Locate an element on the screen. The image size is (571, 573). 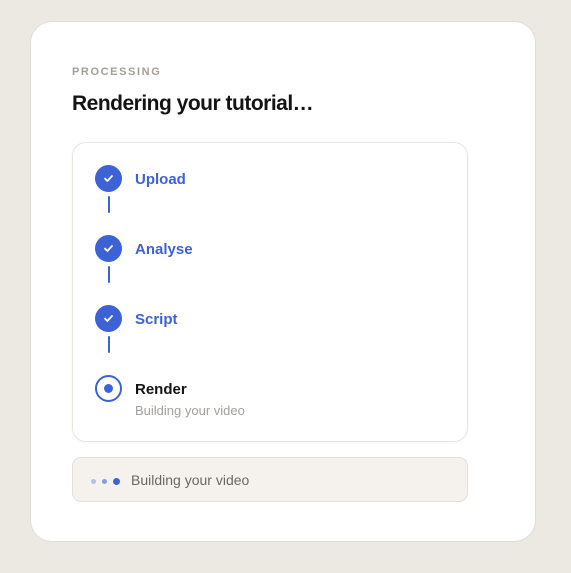
status-bar: Building your video is located at coordinates (270, 479).